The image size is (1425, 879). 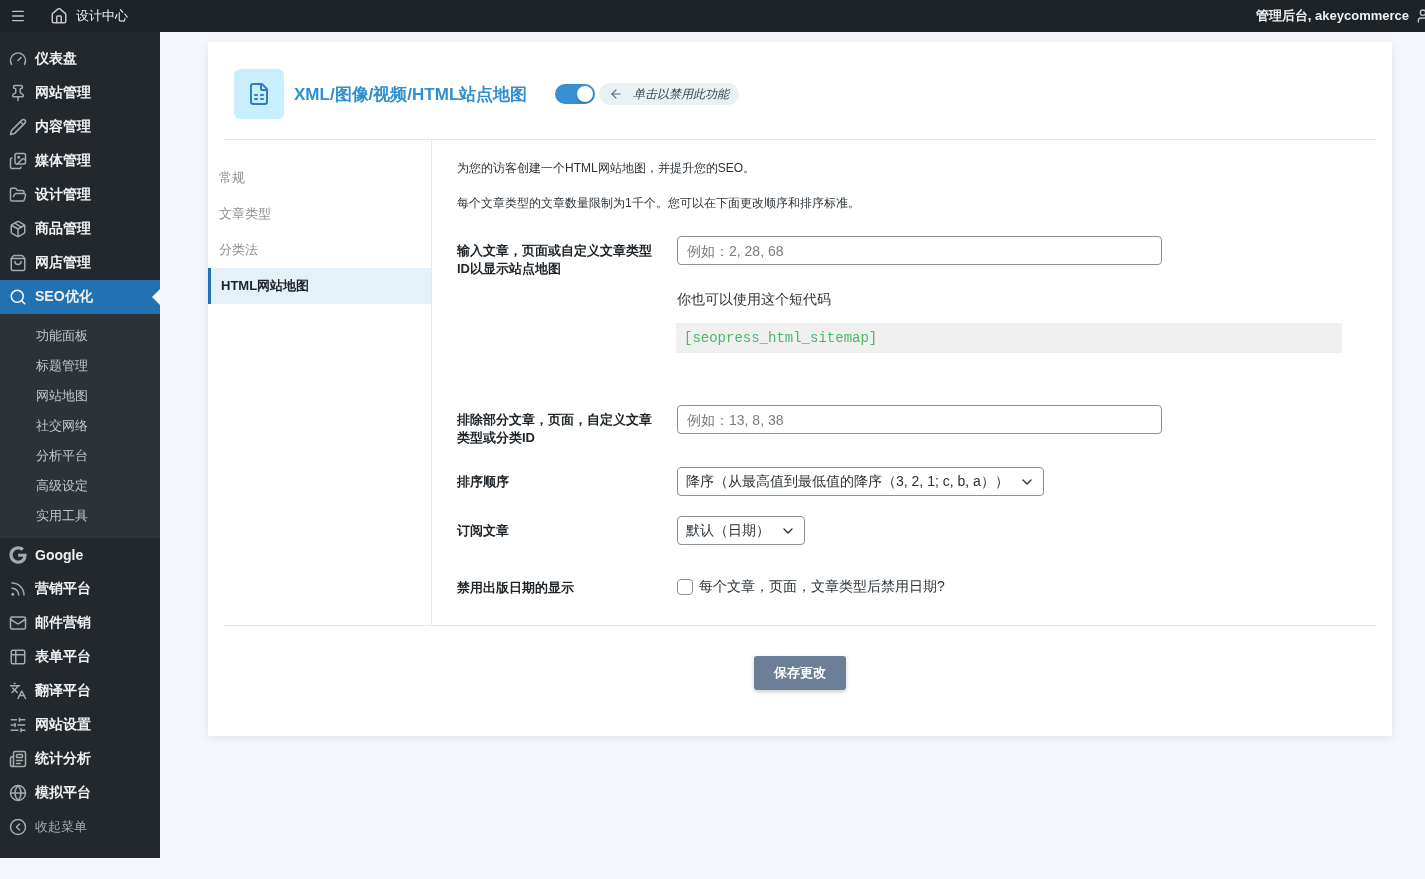 What do you see at coordinates (18, 827) in the screenshot?
I see `collapse-icon` at bounding box center [18, 827].